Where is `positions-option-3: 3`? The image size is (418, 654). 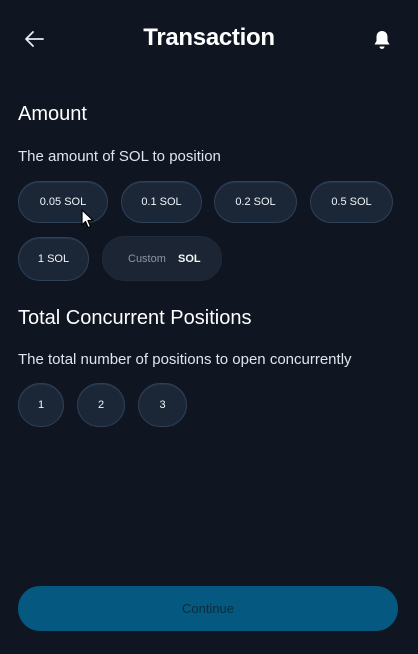
positions-option-3: 3 is located at coordinates (162, 405).